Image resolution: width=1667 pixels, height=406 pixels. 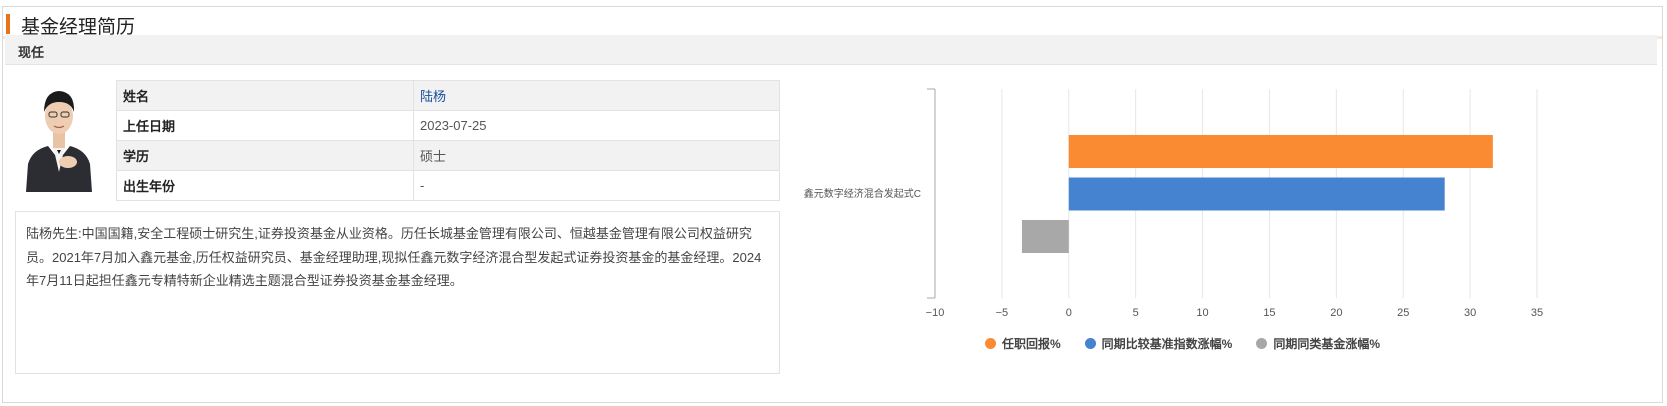 I want to click on x-tick-label: −5, so click(x=1002, y=313).